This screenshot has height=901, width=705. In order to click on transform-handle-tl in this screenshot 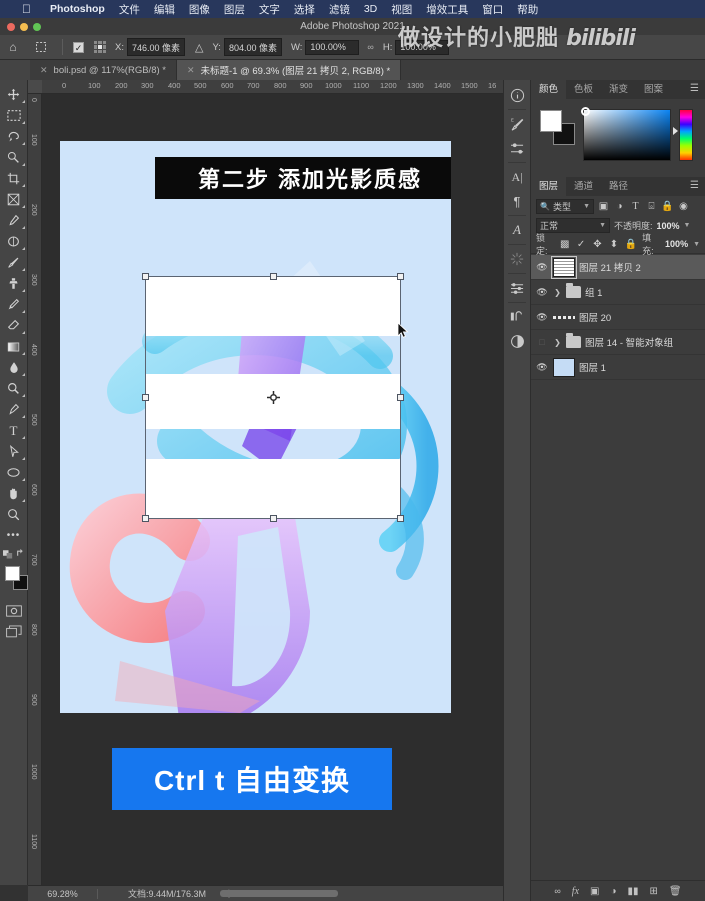, I will do `click(145, 276)`.